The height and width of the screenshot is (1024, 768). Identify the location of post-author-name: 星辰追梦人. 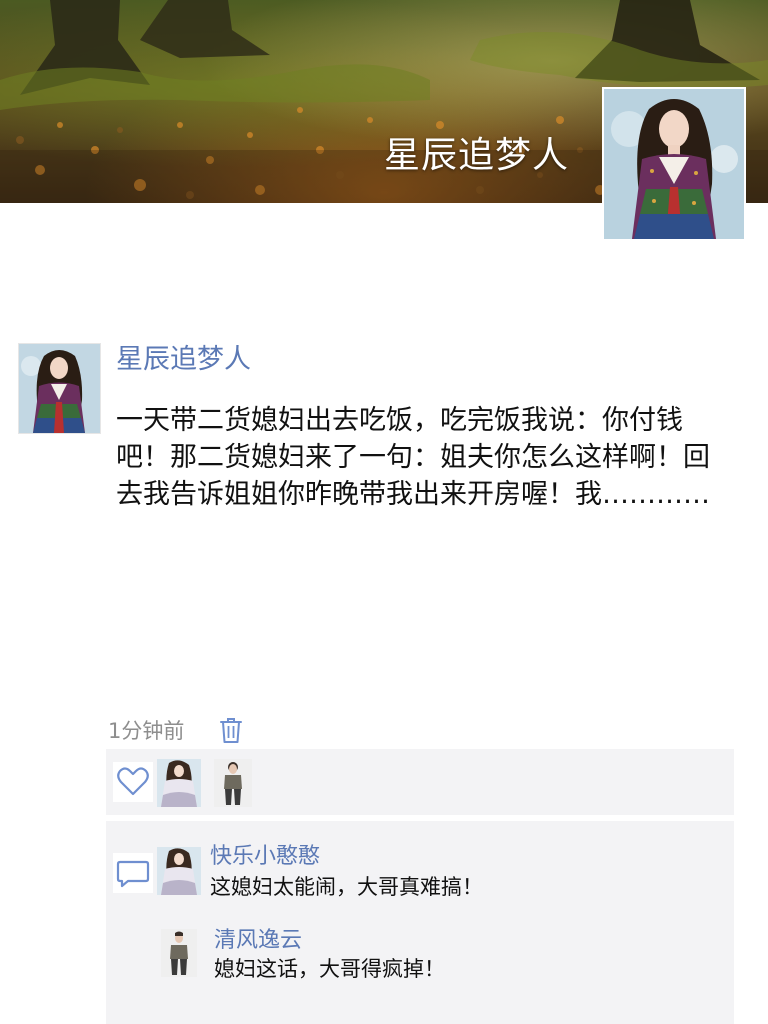
(183, 360).